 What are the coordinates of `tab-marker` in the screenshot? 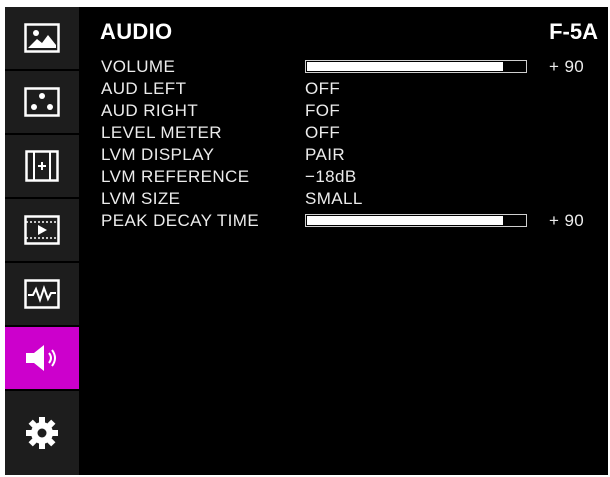 It's located at (42, 167).